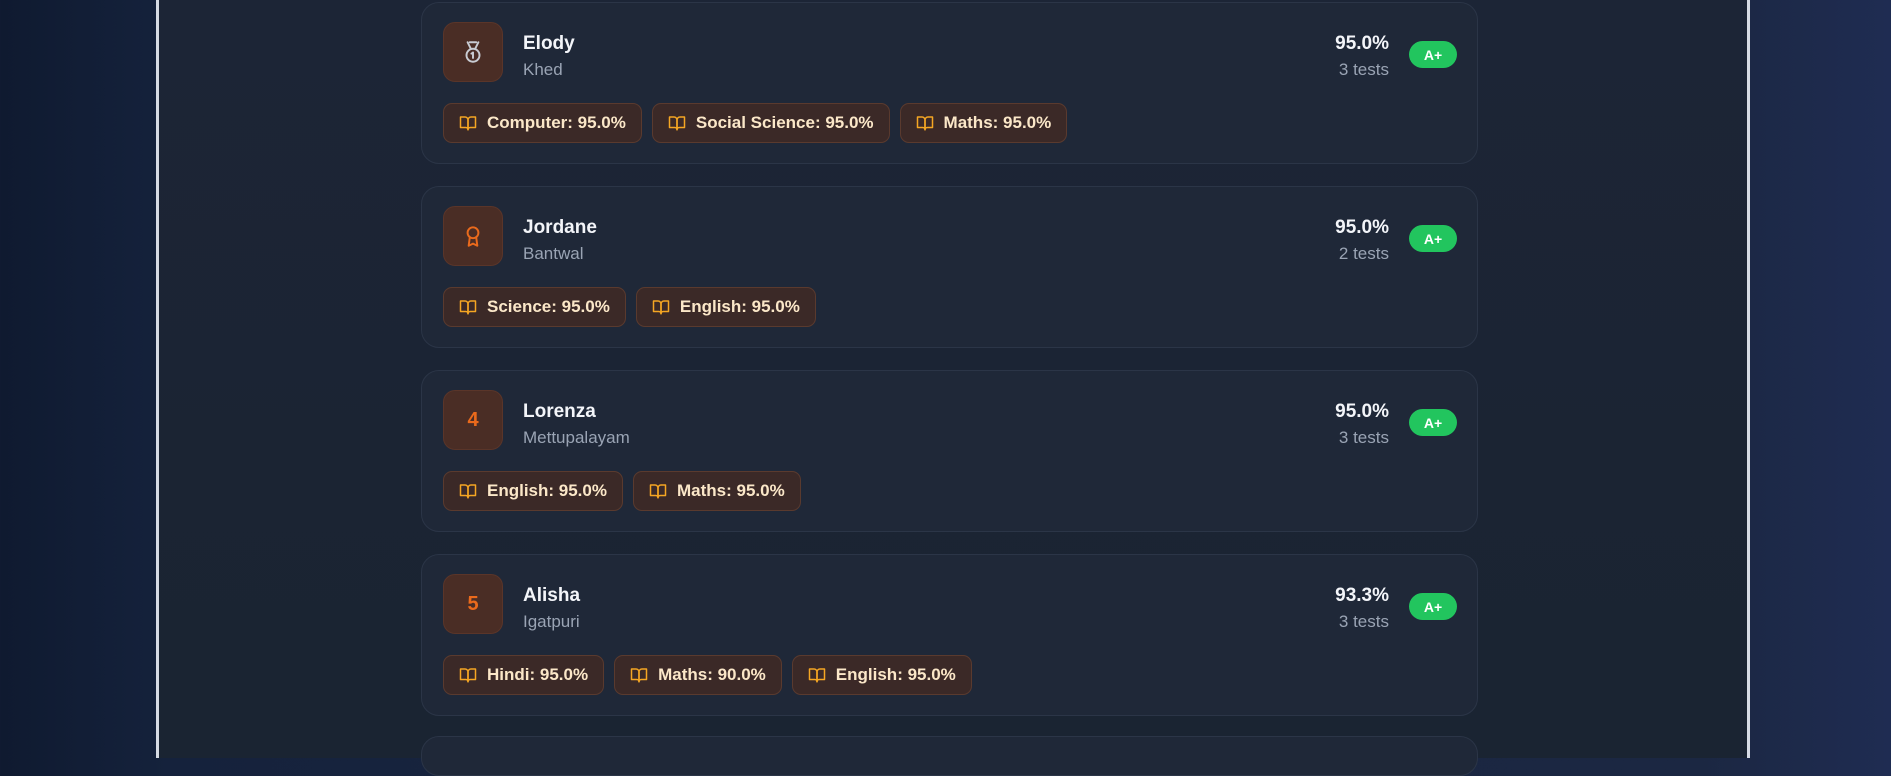 The width and height of the screenshot is (1891, 776). What do you see at coordinates (560, 227) in the screenshot?
I see `student-name: Jordane` at bounding box center [560, 227].